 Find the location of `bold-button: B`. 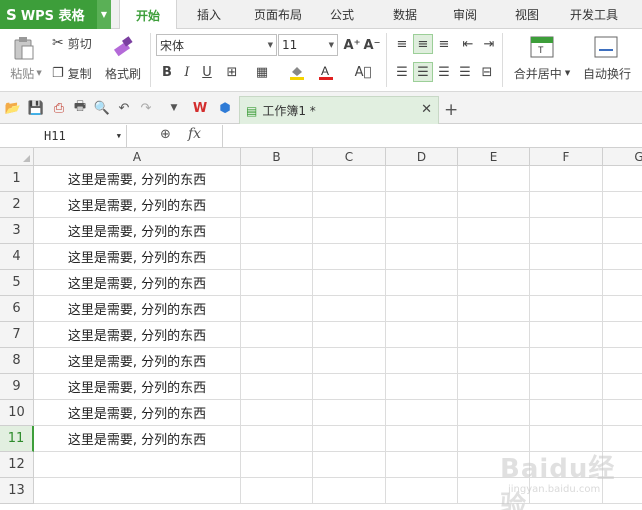

bold-button: B is located at coordinates (167, 72).